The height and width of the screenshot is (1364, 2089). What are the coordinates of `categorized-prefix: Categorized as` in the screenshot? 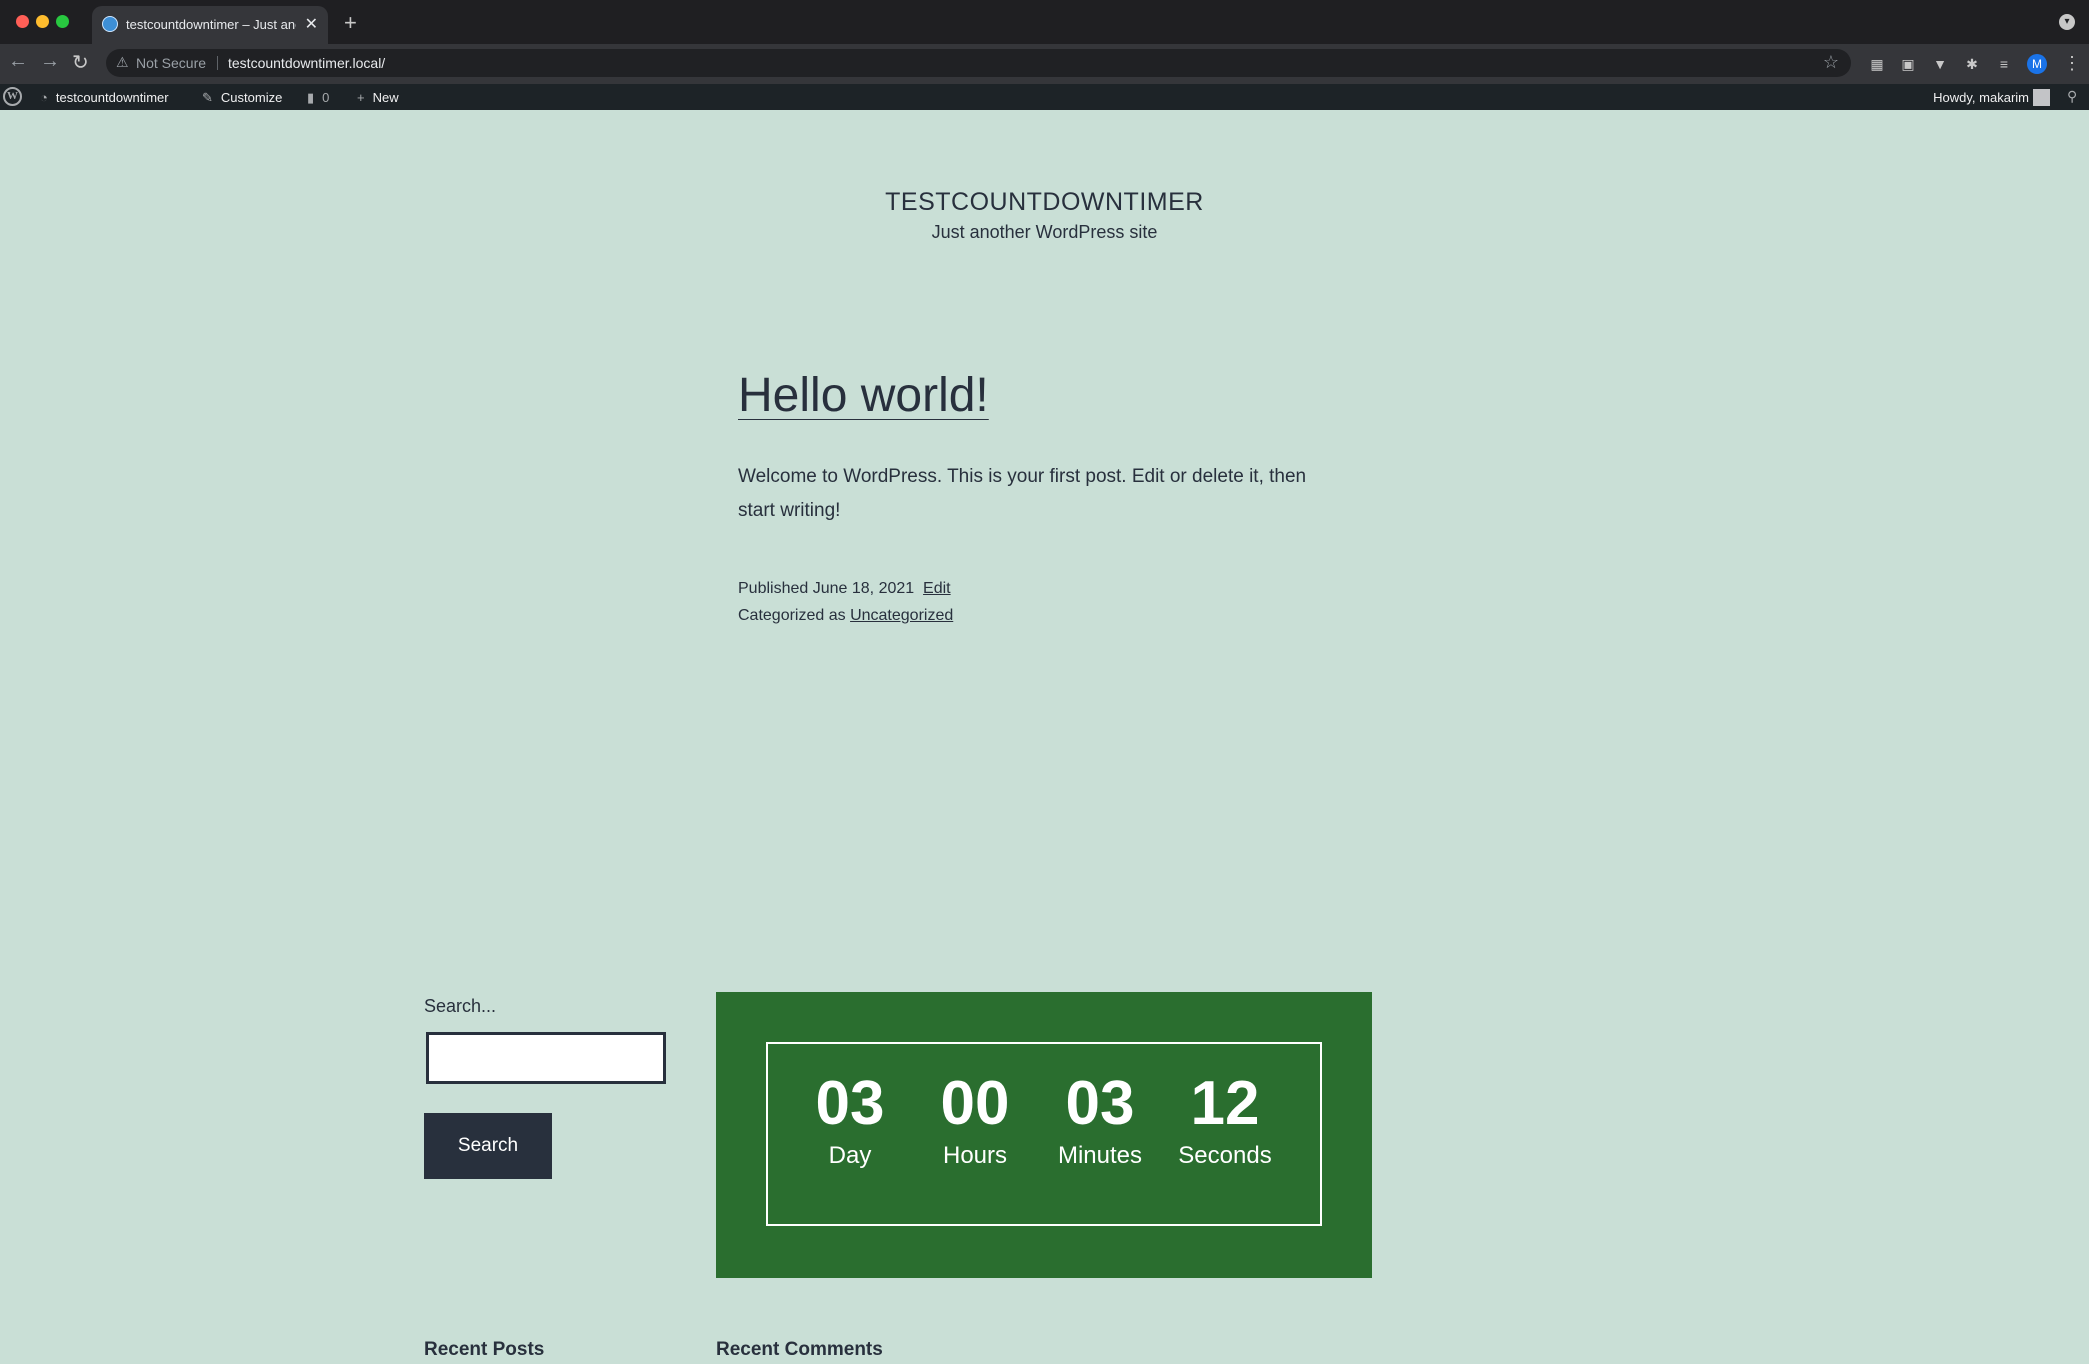 It's located at (792, 615).